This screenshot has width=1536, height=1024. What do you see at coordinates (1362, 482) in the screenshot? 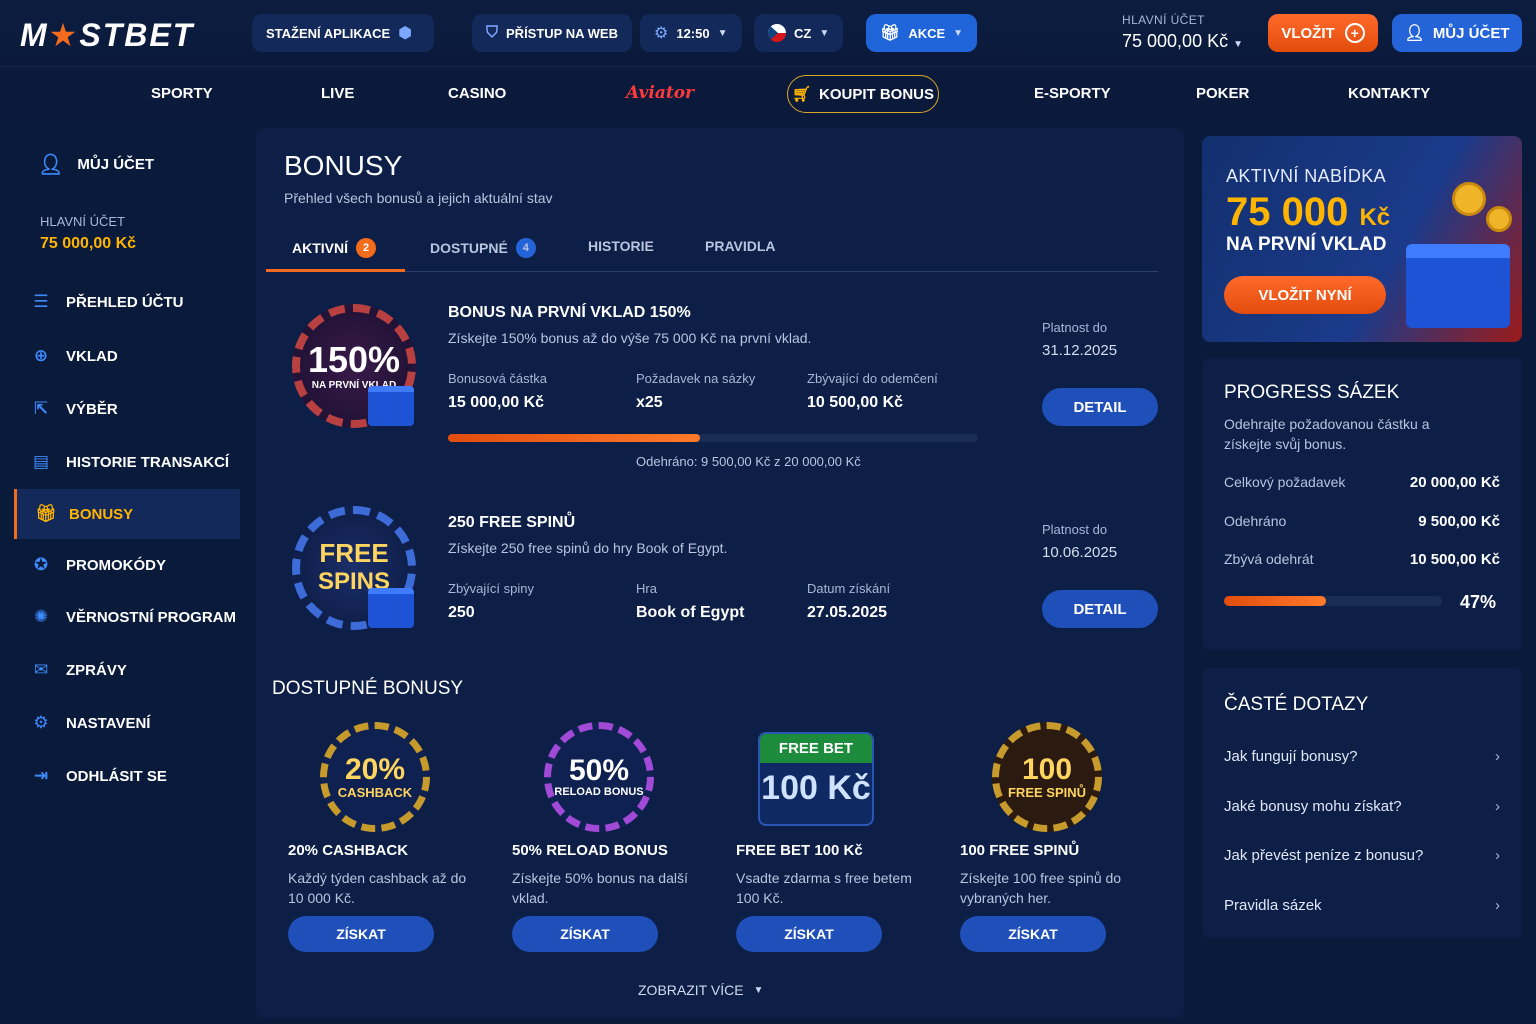
I see `progress-row: Celkový požadavek 20 000,00 Kč` at bounding box center [1362, 482].